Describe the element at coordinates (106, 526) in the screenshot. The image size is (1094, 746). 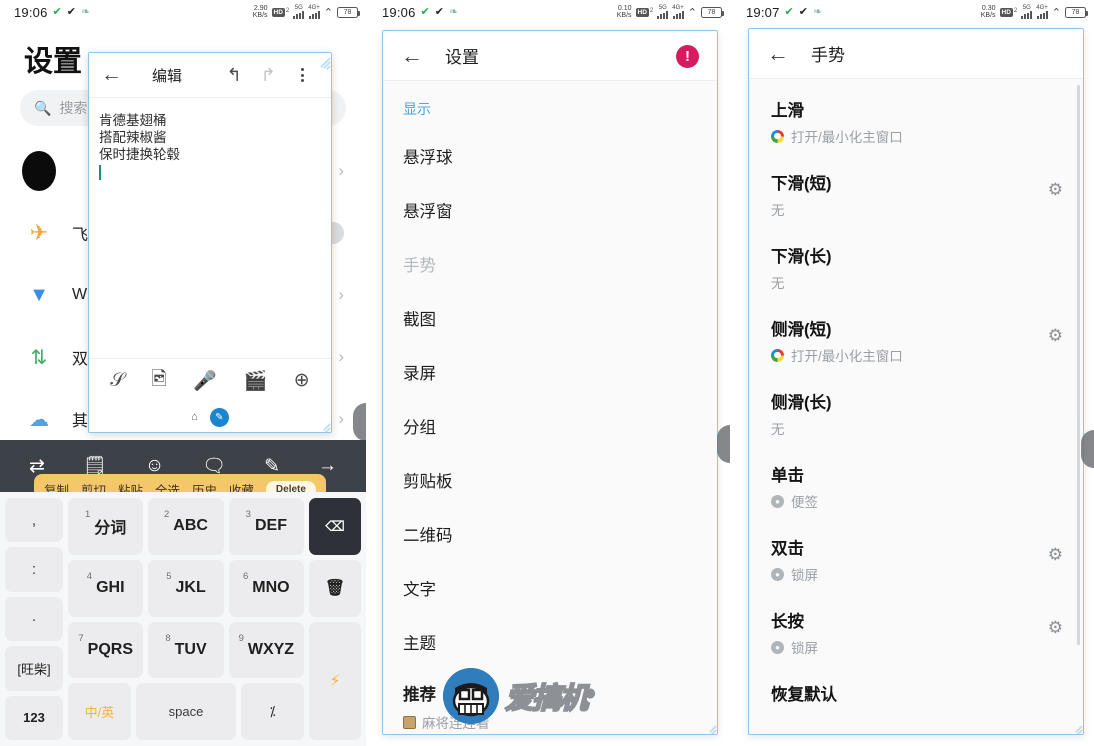
I see `key-1: 1 分词` at that location.